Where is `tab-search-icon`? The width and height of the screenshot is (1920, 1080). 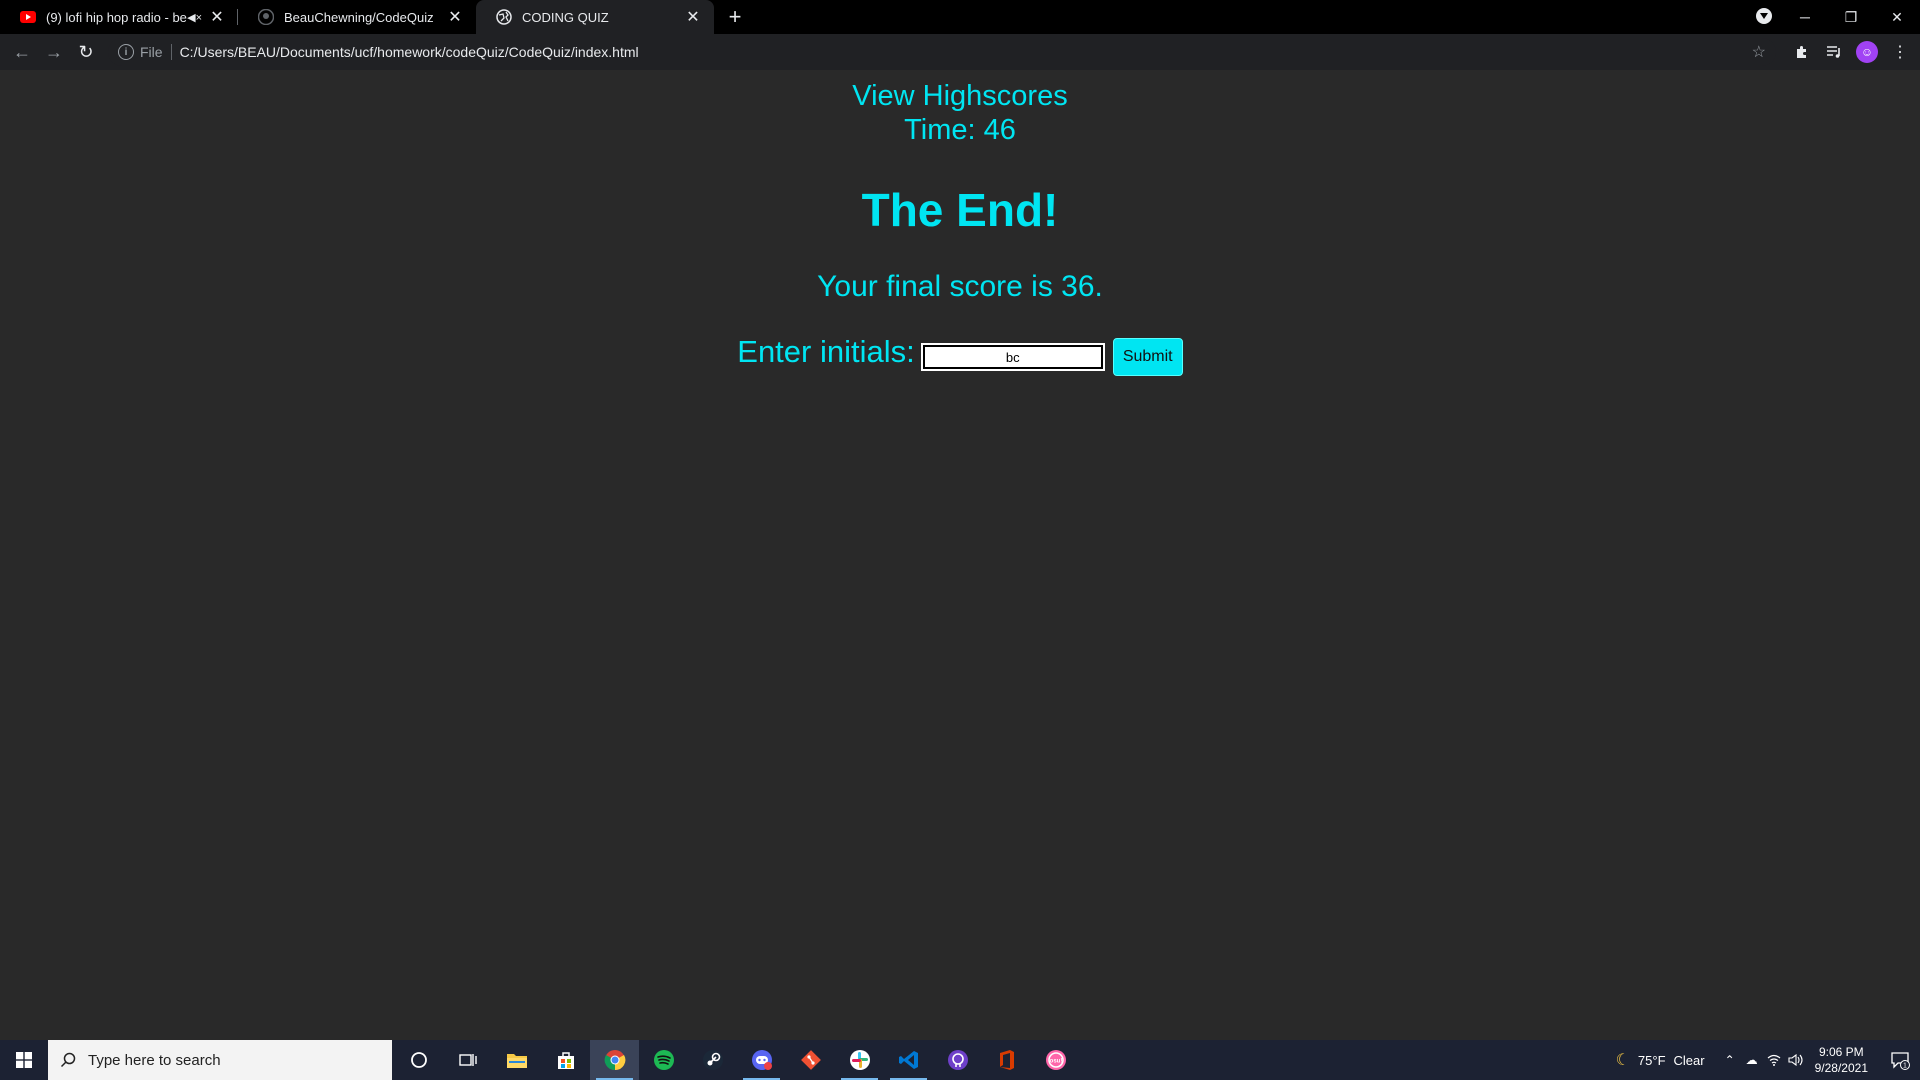 tab-search-icon is located at coordinates (1764, 16).